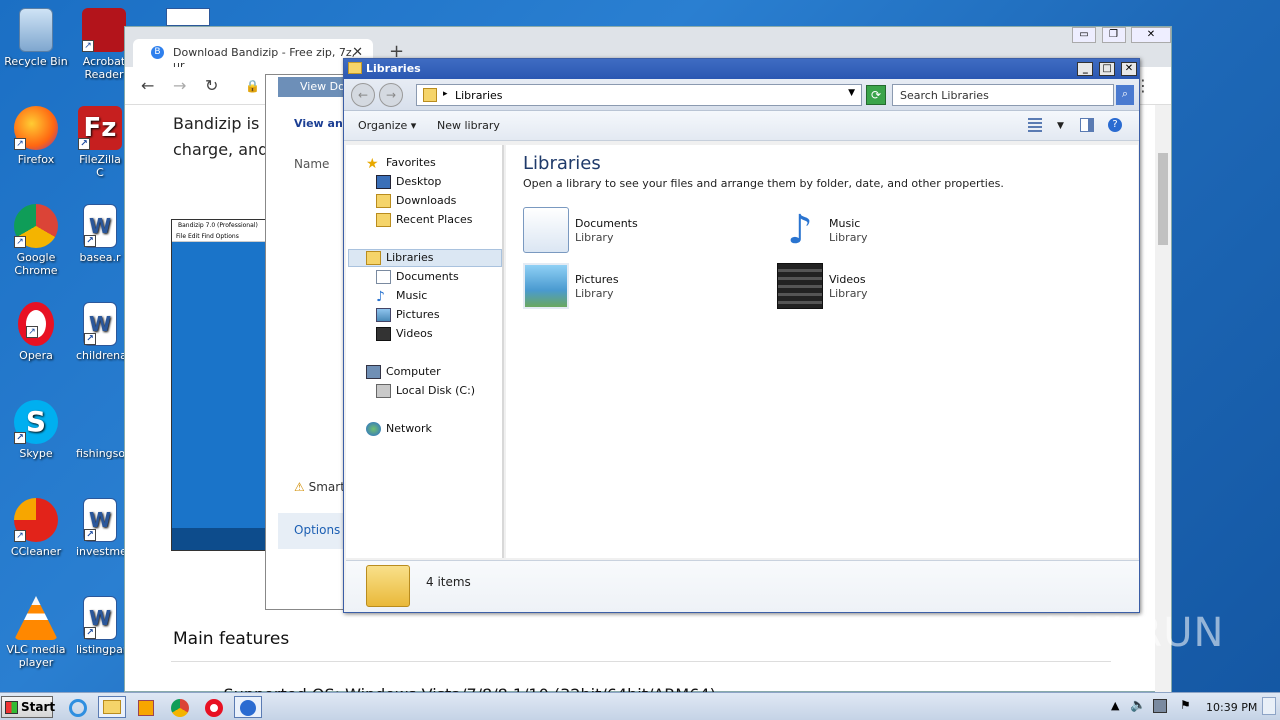 This screenshot has height=720, width=1280. Describe the element at coordinates (112, 707) in the screenshot. I see `taskbar-explorer-icon` at that location.